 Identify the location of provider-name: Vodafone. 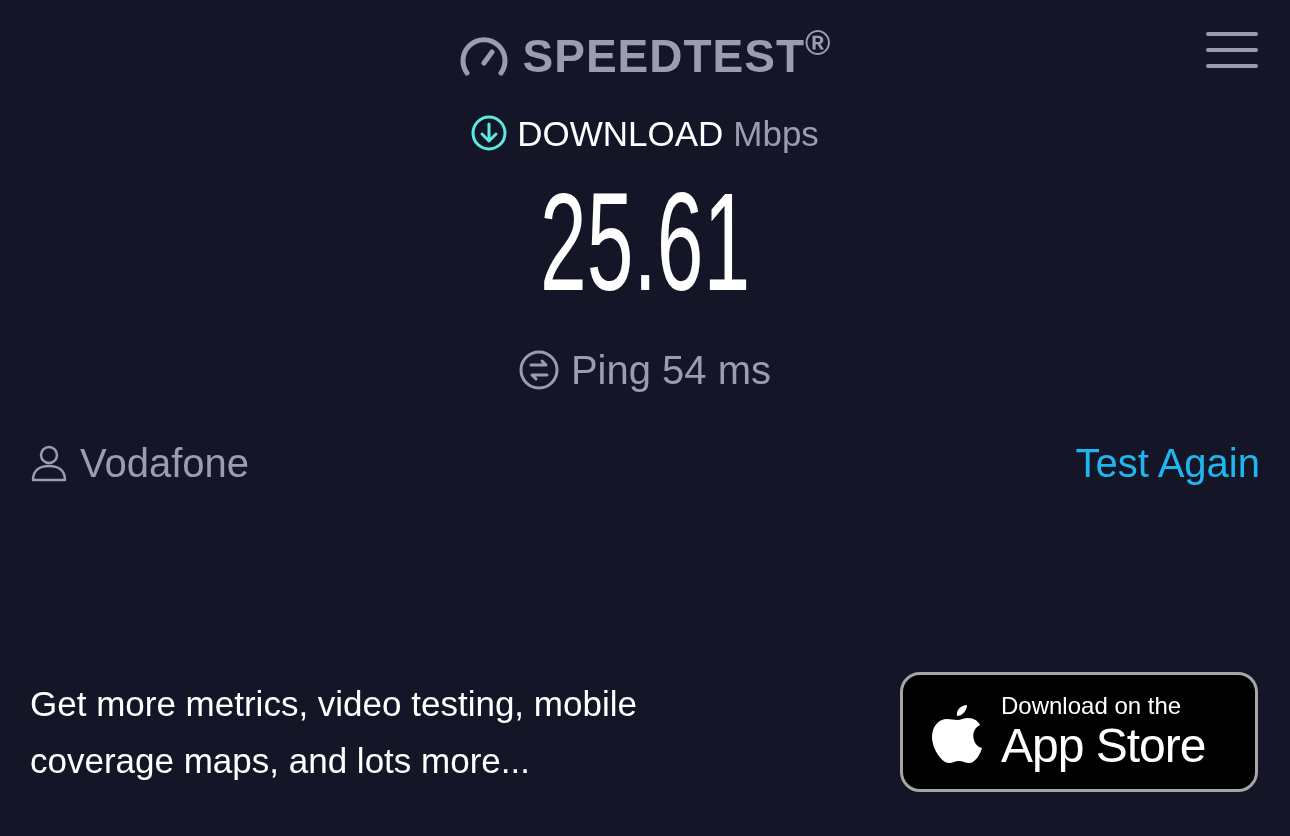
(165, 463).